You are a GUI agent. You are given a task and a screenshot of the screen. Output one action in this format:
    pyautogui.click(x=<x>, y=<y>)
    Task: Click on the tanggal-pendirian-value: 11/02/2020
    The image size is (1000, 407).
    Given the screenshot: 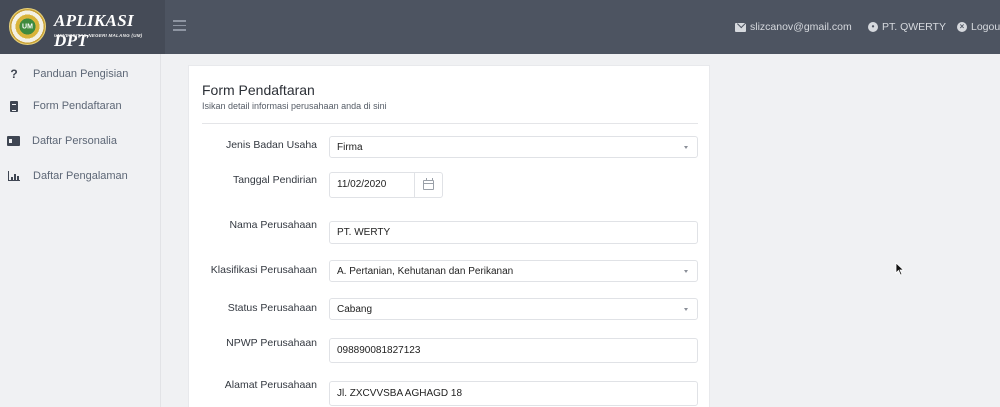 What is the action you would take?
    pyautogui.click(x=362, y=184)
    